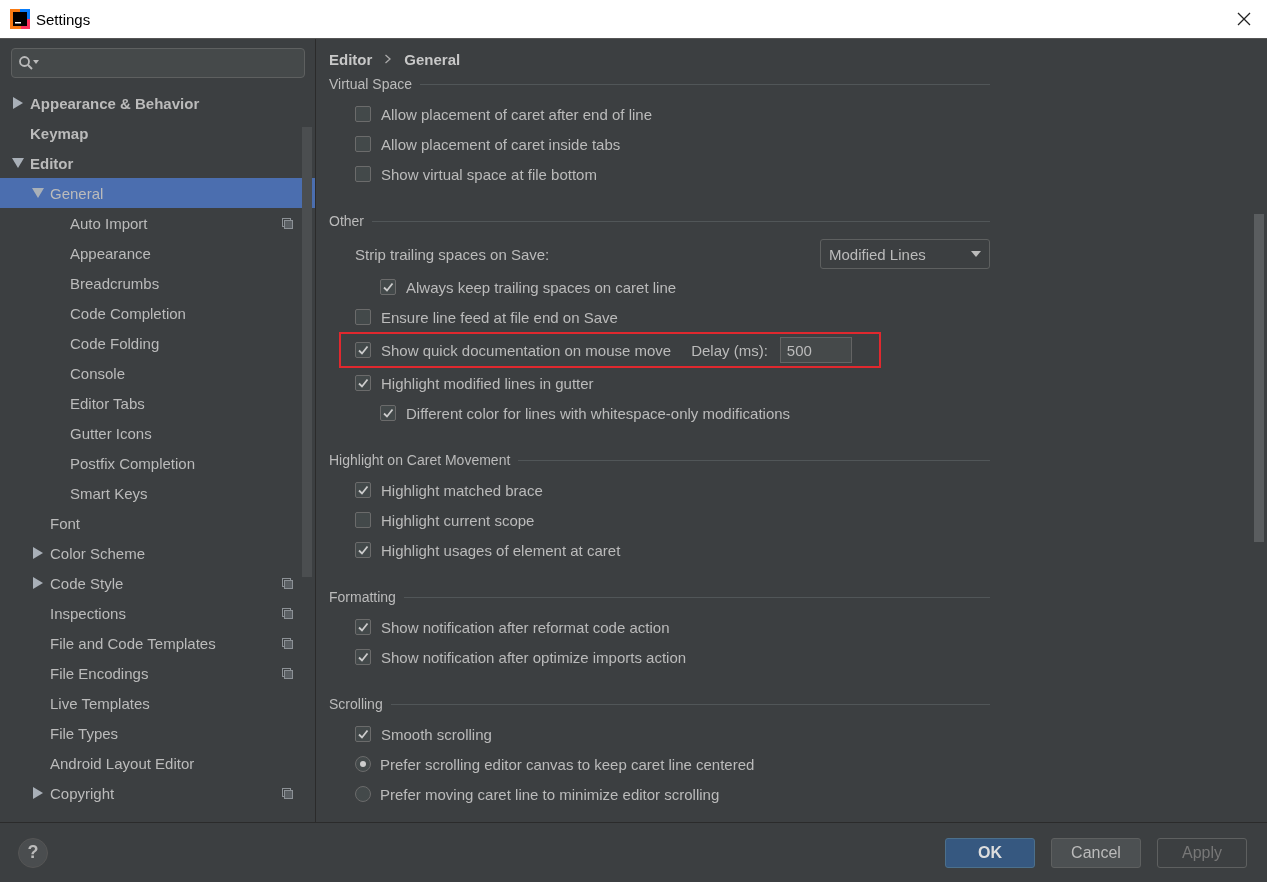 The image size is (1267, 882). What do you see at coordinates (157, 283) in the screenshot?
I see `tree-item: Breadcrumbs` at bounding box center [157, 283].